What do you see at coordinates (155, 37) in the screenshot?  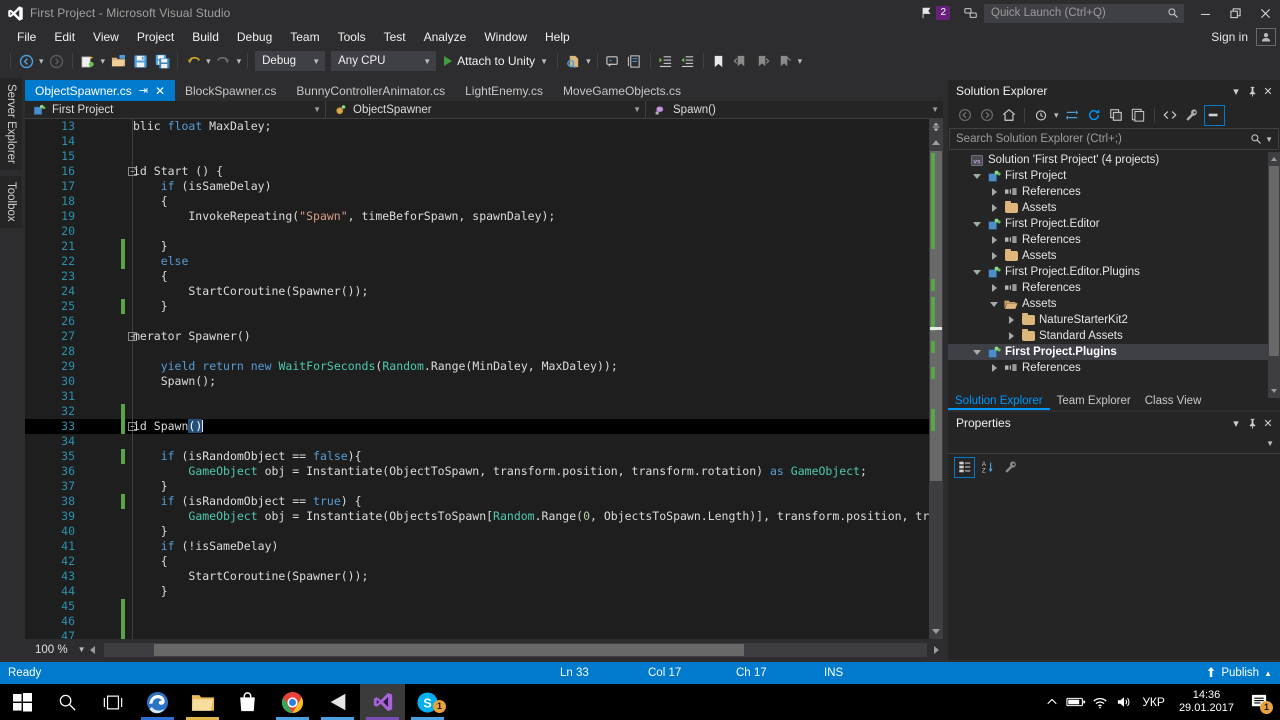 I see `menu-item-project: Project` at bounding box center [155, 37].